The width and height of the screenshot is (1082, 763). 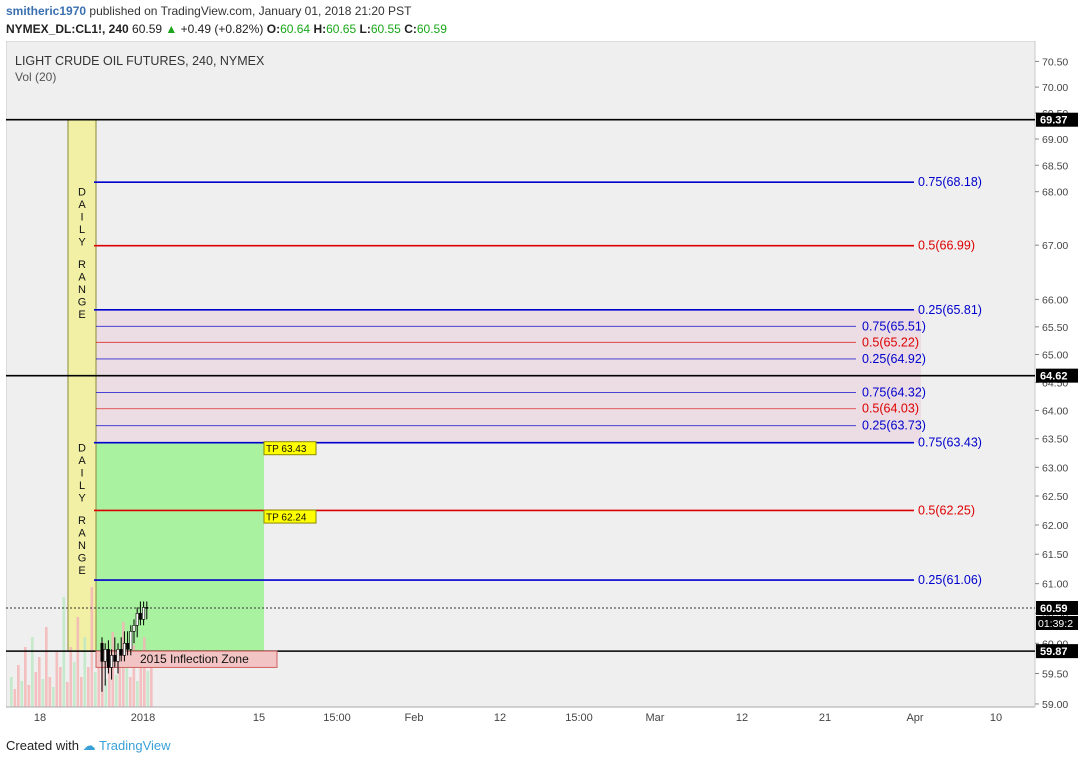 What do you see at coordinates (1054, 609) in the screenshot?
I see `price-badge-text: 60.59` at bounding box center [1054, 609].